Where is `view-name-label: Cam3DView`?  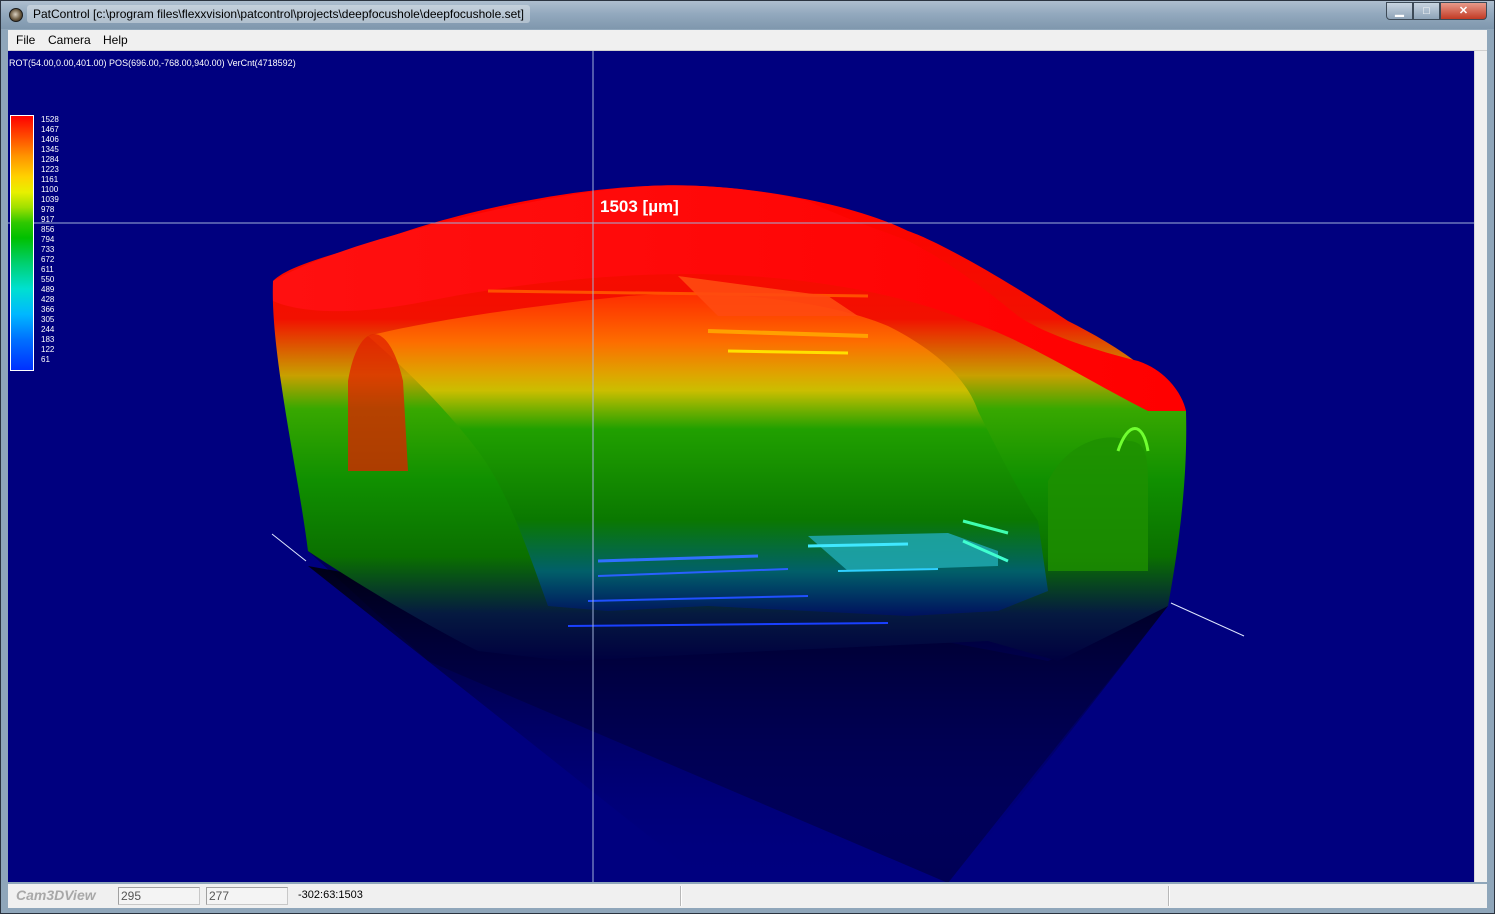 view-name-label: Cam3DView is located at coordinates (56, 895).